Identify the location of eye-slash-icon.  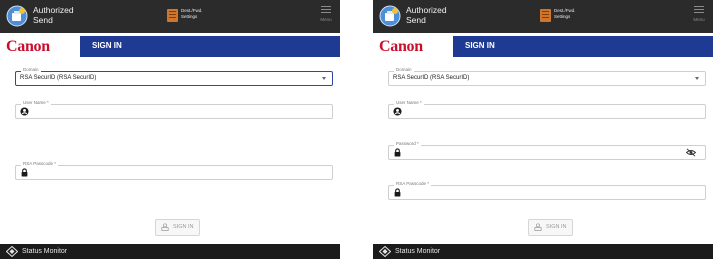
(691, 152).